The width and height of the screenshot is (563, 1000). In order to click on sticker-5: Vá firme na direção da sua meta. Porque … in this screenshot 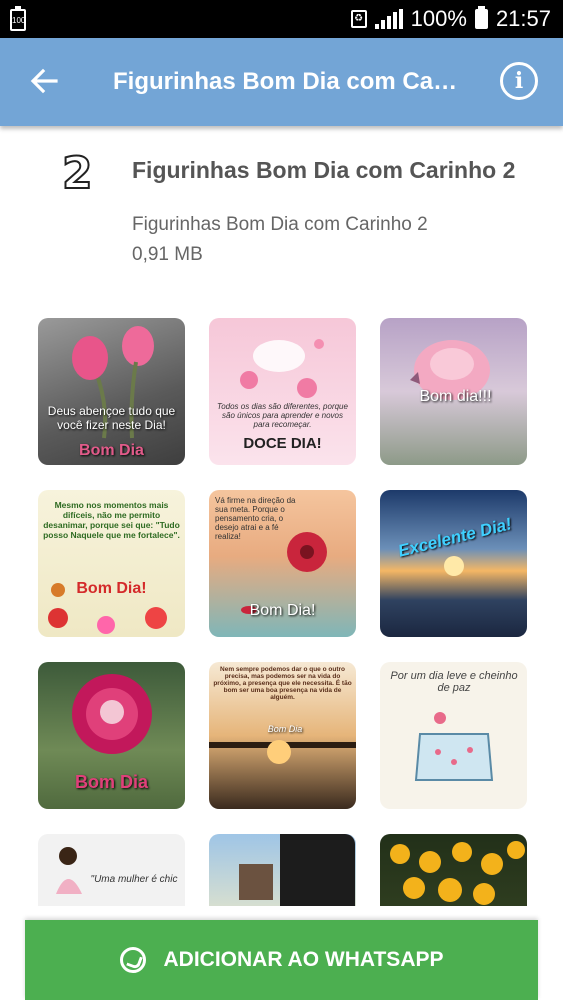, I will do `click(282, 563)`.